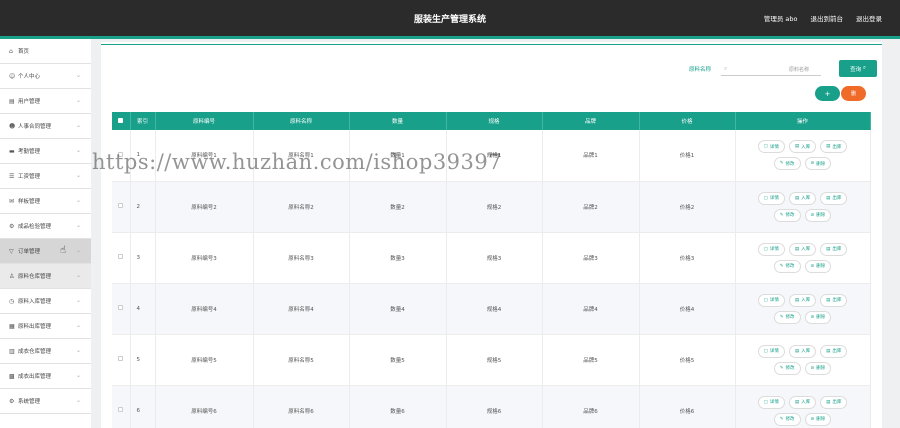 This screenshot has width=900, height=428. What do you see at coordinates (45, 51) in the screenshot?
I see `sidebar-item: ⌂ 首页` at bounding box center [45, 51].